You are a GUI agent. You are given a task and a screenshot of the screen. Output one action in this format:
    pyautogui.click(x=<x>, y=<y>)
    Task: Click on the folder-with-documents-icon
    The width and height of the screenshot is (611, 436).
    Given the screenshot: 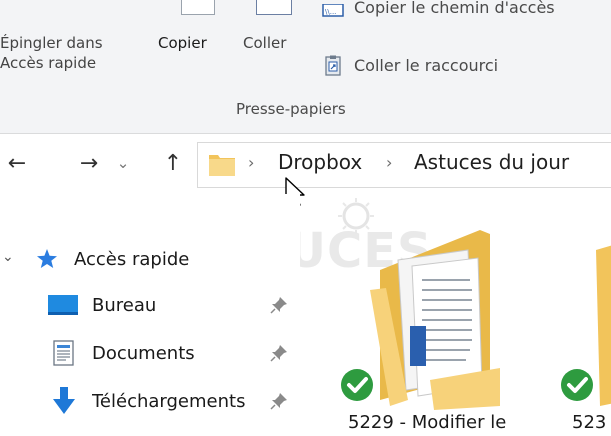 What is the action you would take?
    pyautogui.click(x=435, y=320)
    